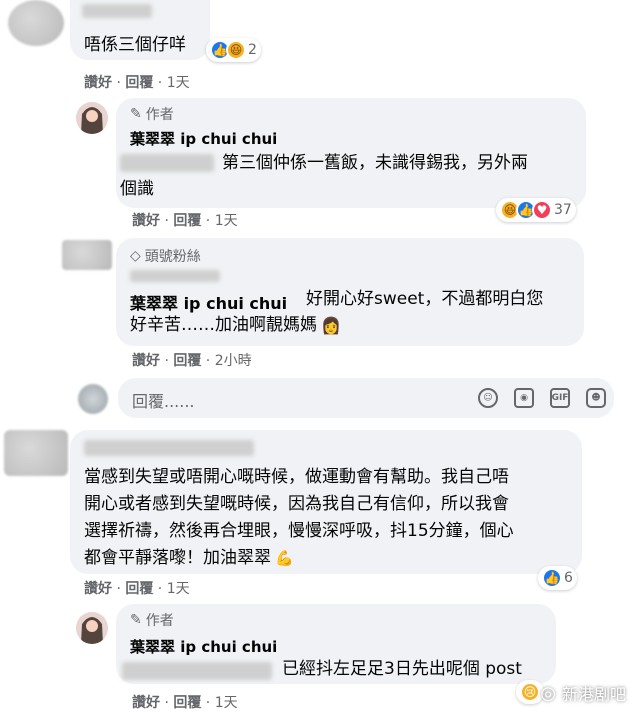 The height and width of the screenshot is (715, 640). I want to click on love-reaction-icon: ♥, so click(542, 210).